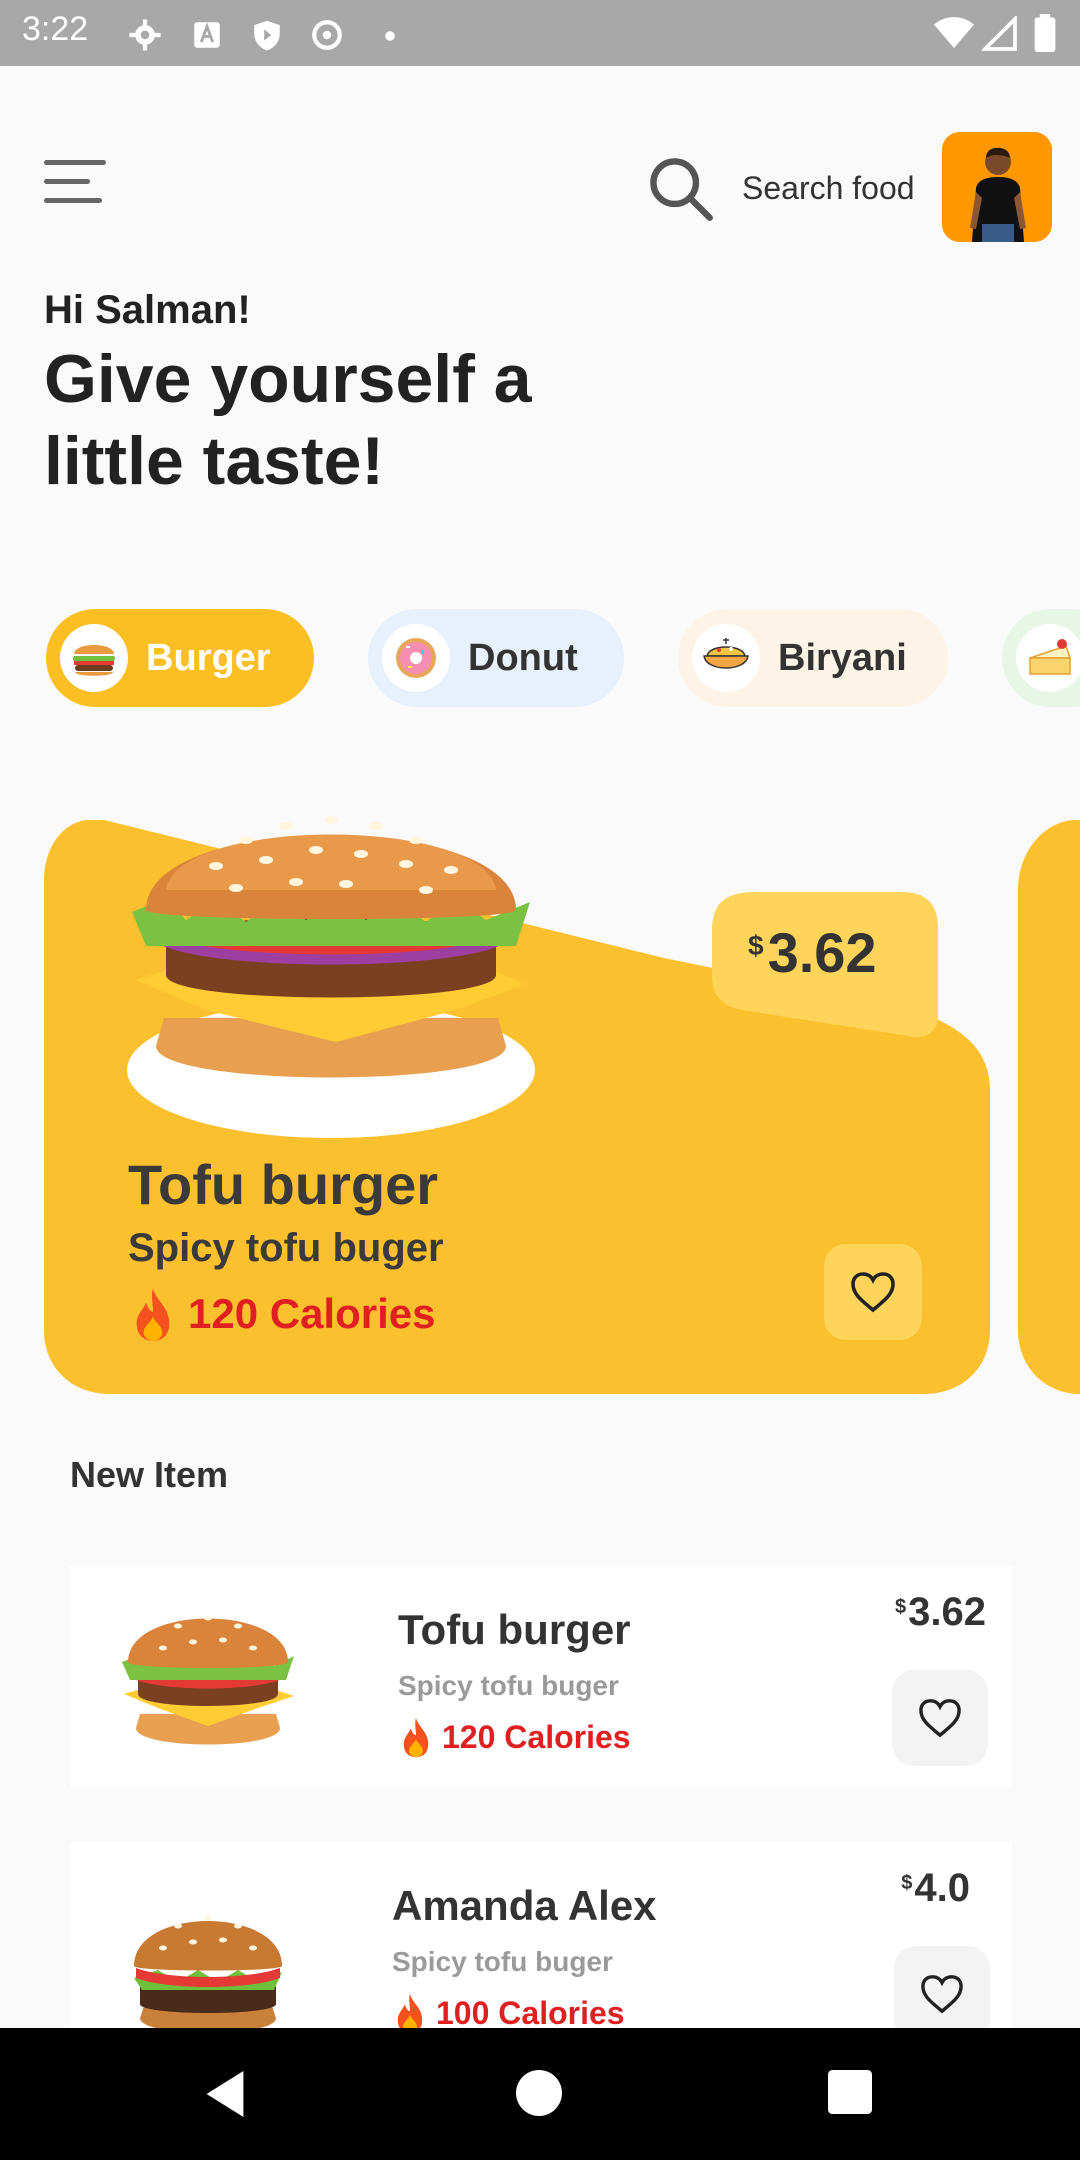 This screenshot has width=1080, height=2160. What do you see at coordinates (94, 658) in the screenshot?
I see `burger-icon` at bounding box center [94, 658].